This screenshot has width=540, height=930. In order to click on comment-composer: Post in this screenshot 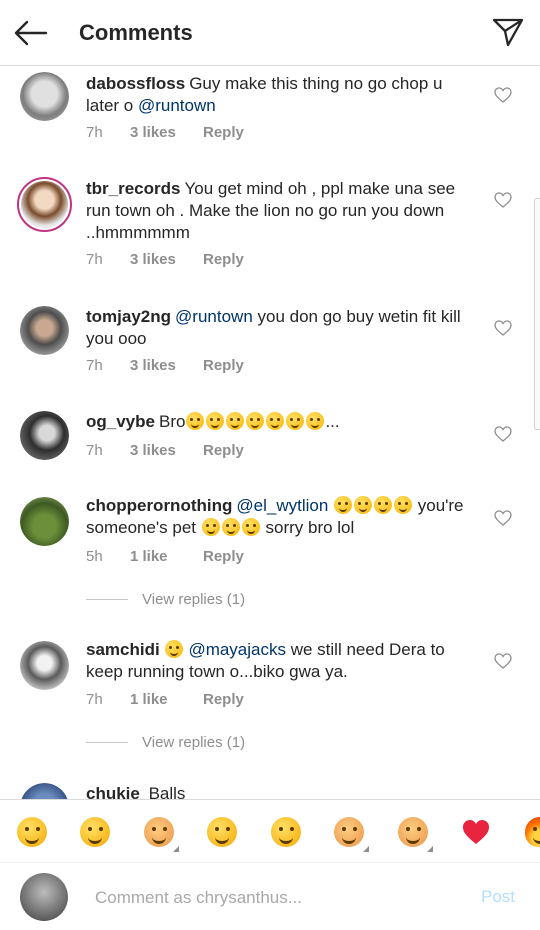, I will do `click(270, 896)`.